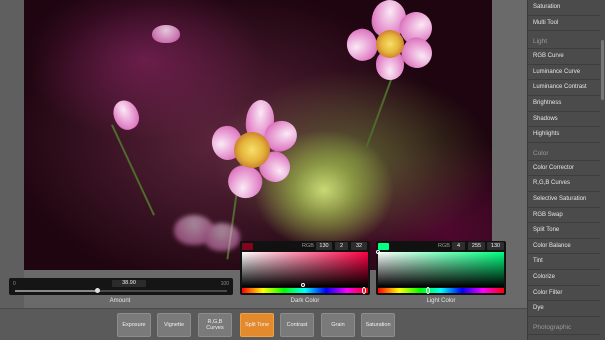 The image size is (605, 340). What do you see at coordinates (56, 291) in the screenshot?
I see `amount-slider-fill` at bounding box center [56, 291].